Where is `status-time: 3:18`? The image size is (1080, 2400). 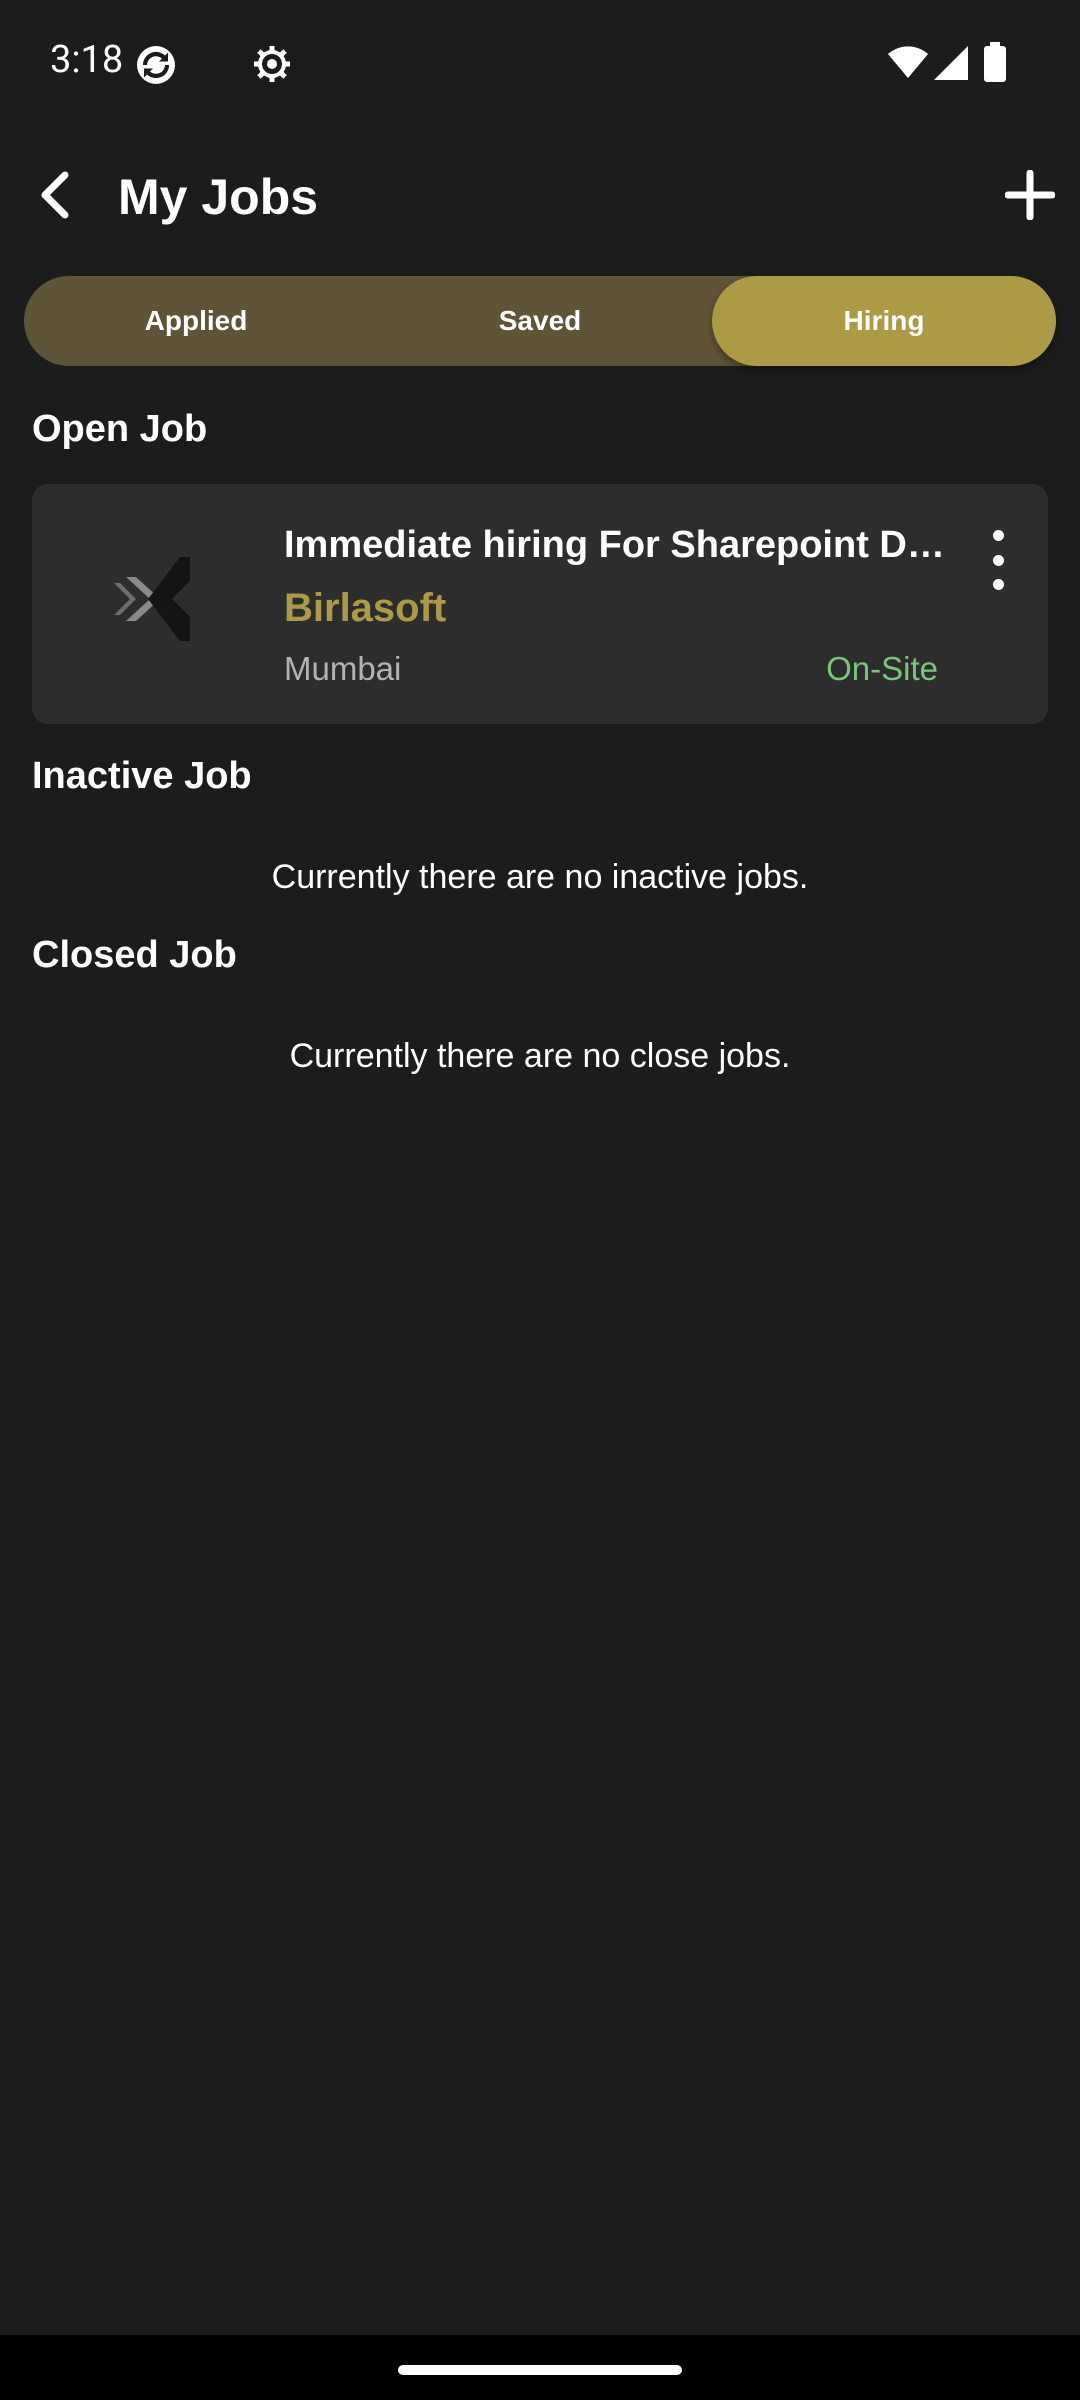
status-time: 3:18 is located at coordinates (87, 60).